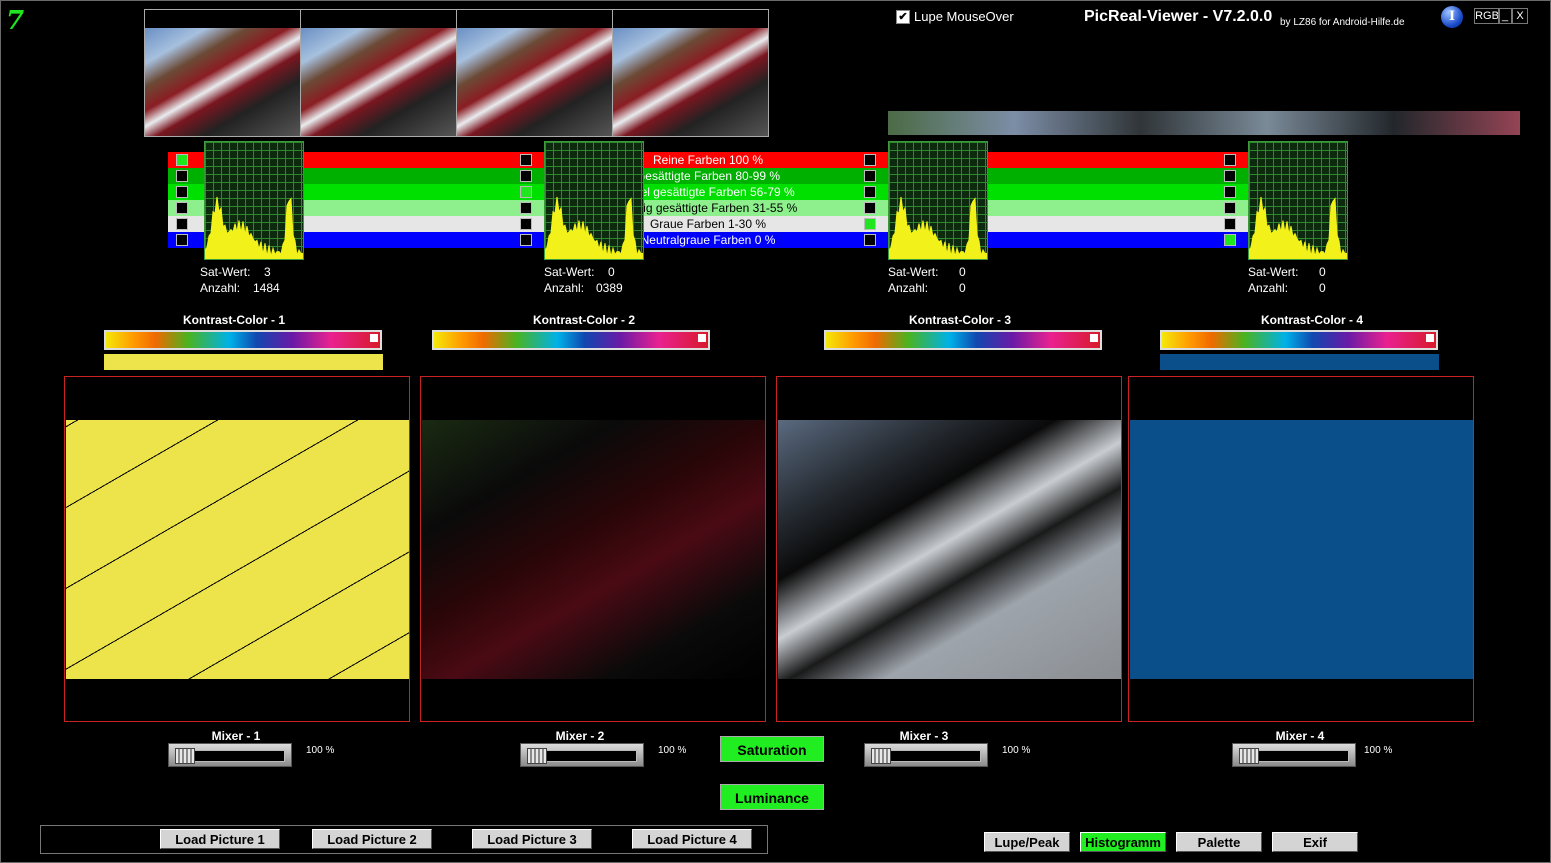 Image resolution: width=1551 pixels, height=863 pixels. Describe the element at coordinates (924, 736) in the screenshot. I see `mixer-label-3: Mixer - 3` at that location.